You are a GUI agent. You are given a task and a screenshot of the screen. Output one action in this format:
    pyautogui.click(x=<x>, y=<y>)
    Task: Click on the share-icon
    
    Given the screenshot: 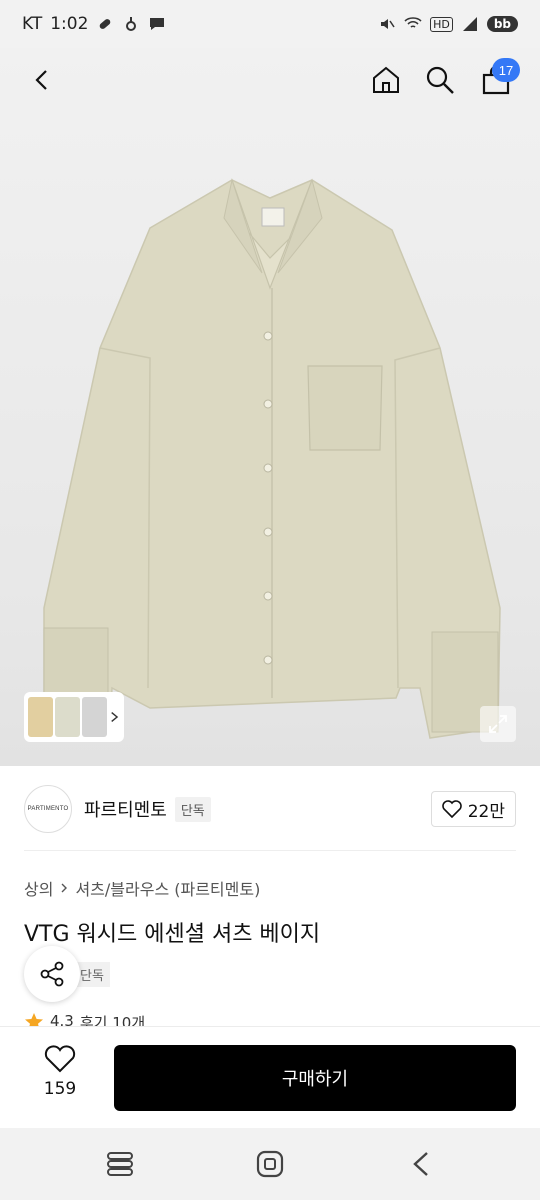 What is the action you would take?
    pyautogui.click(x=52, y=974)
    